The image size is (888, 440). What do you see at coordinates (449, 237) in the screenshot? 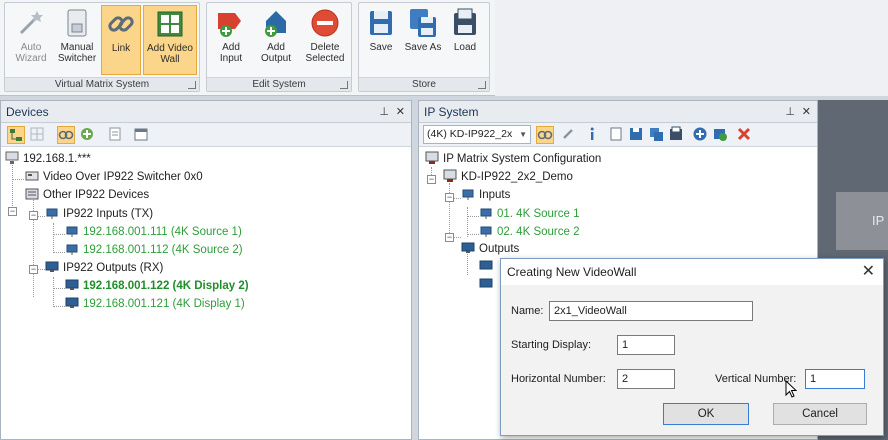
I see `expander-ip-outputs: −` at bounding box center [449, 237].